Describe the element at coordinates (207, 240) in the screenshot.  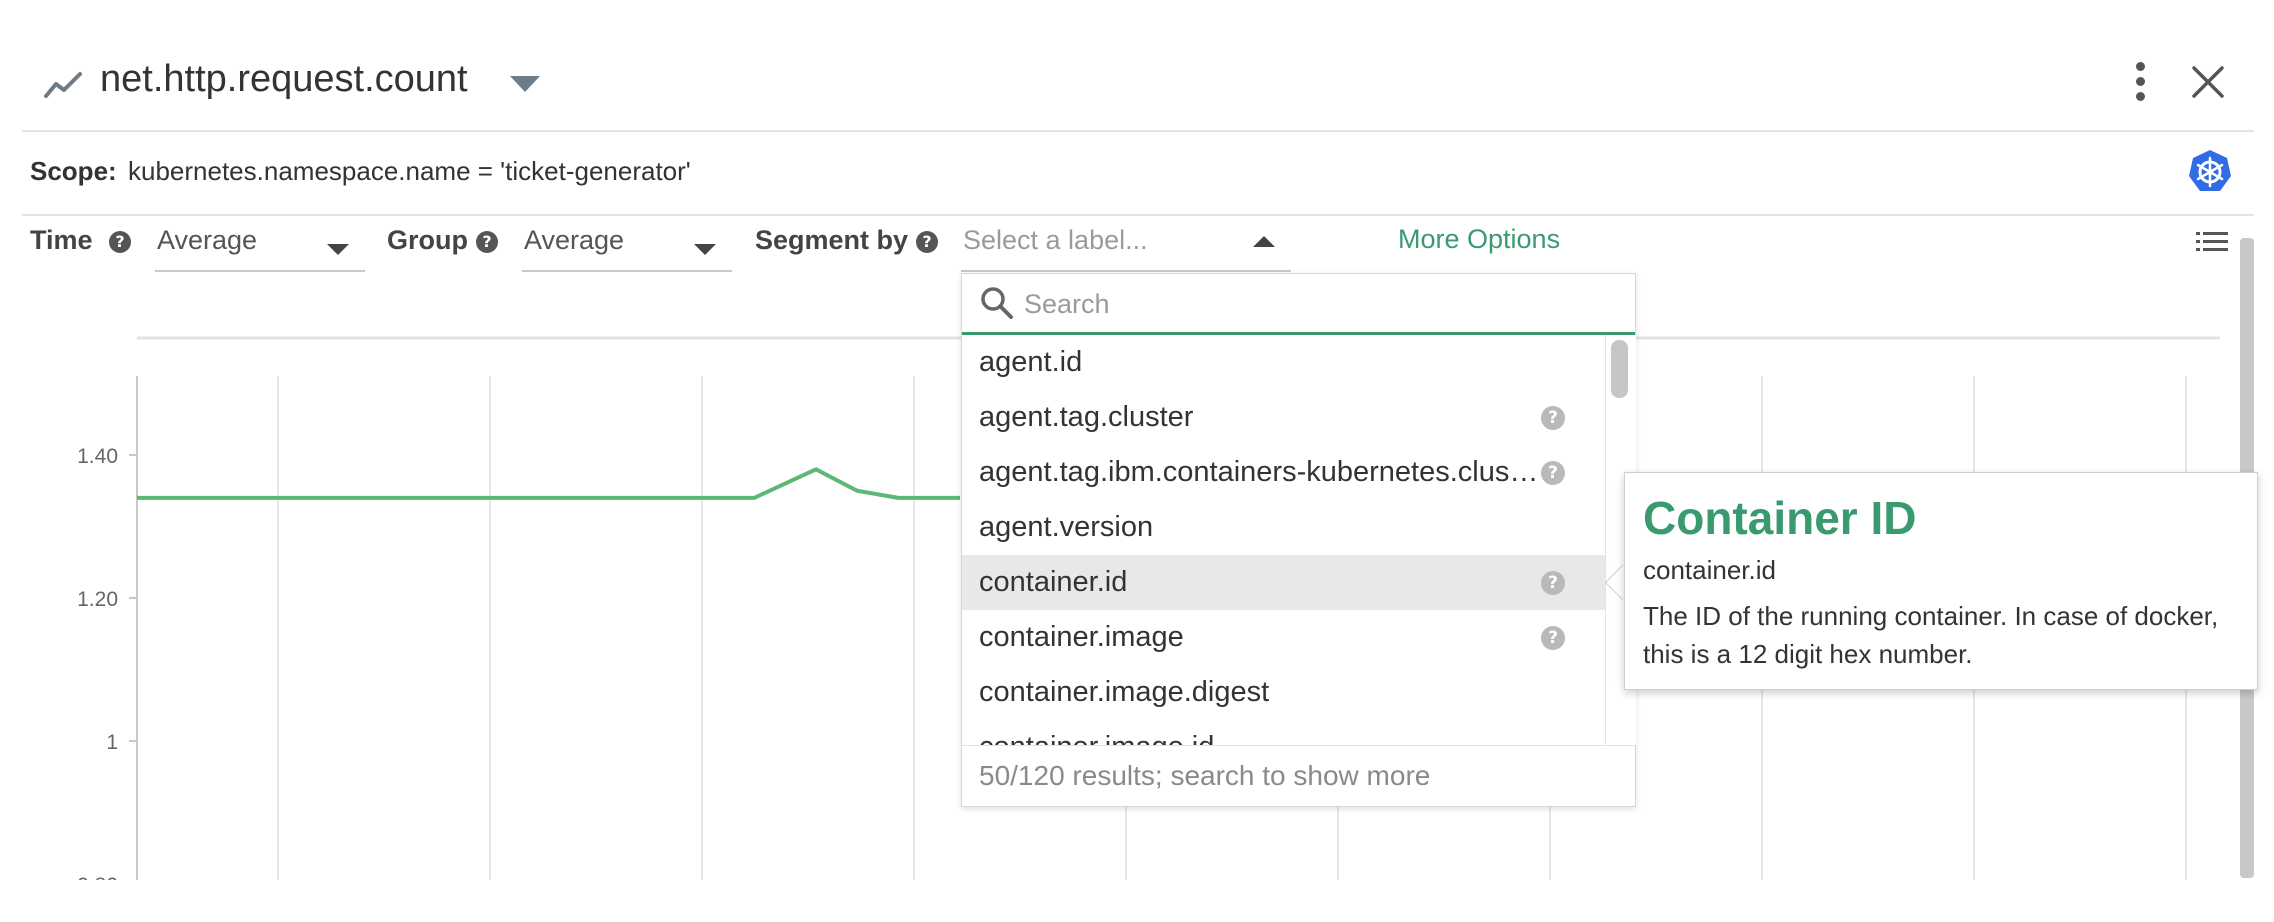
I see `time-select-value: Average` at that location.